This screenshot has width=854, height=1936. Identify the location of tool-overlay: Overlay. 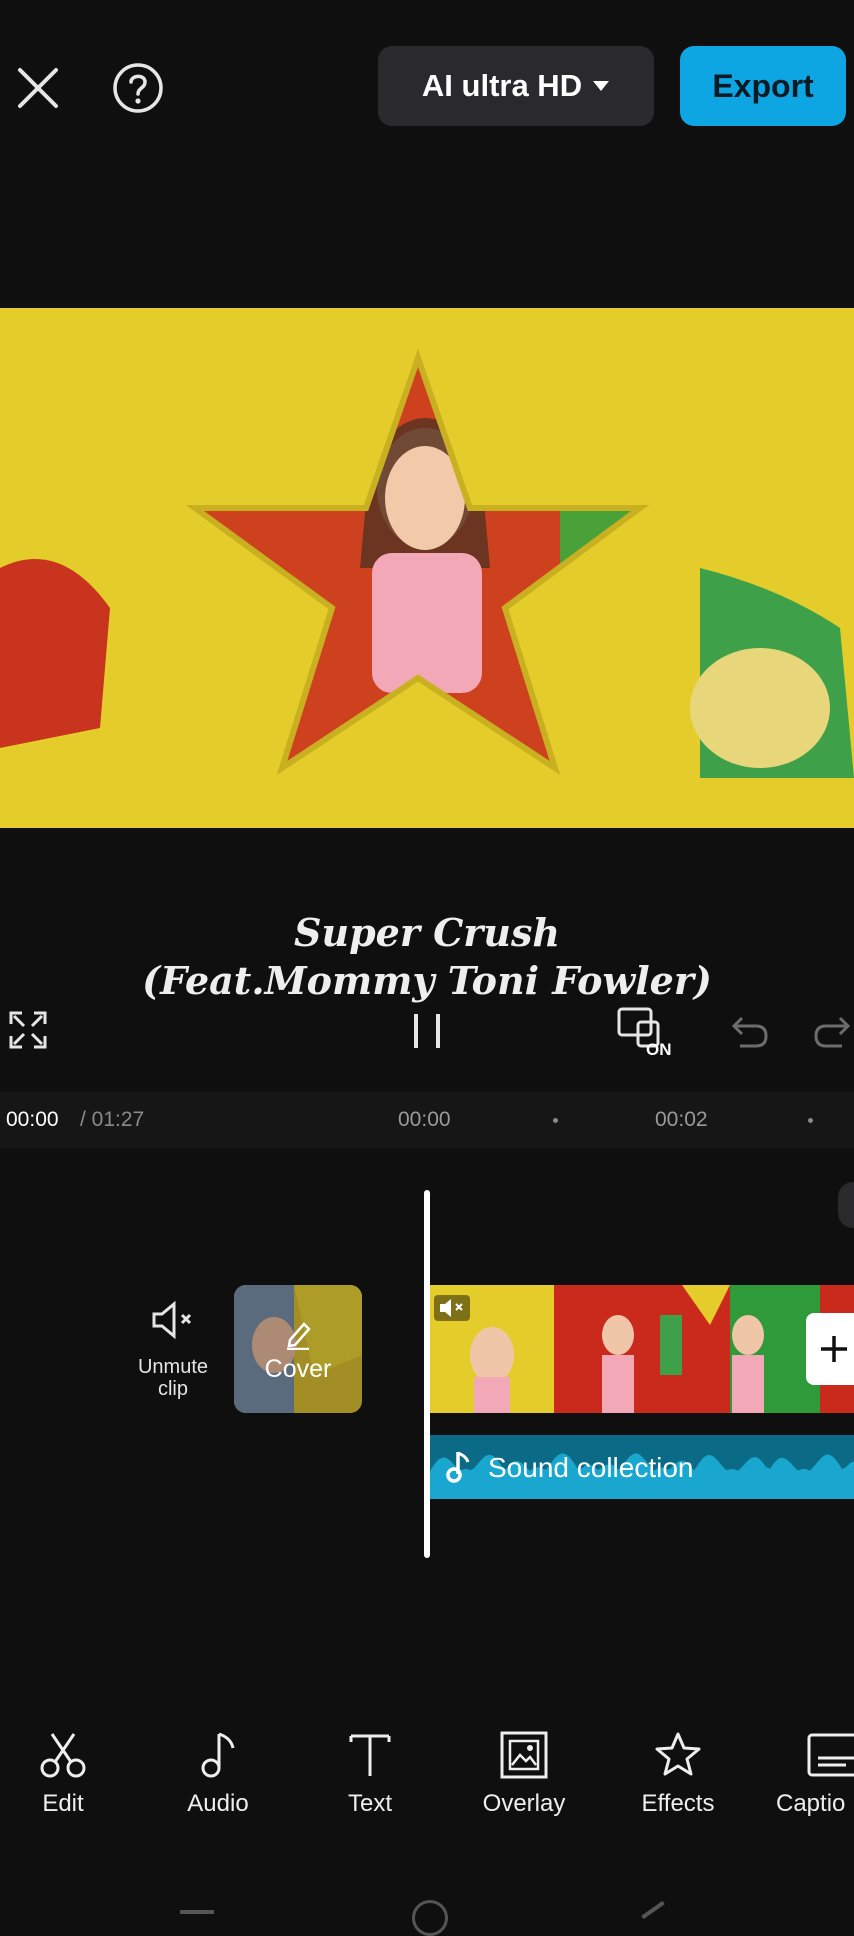
(524, 1774).